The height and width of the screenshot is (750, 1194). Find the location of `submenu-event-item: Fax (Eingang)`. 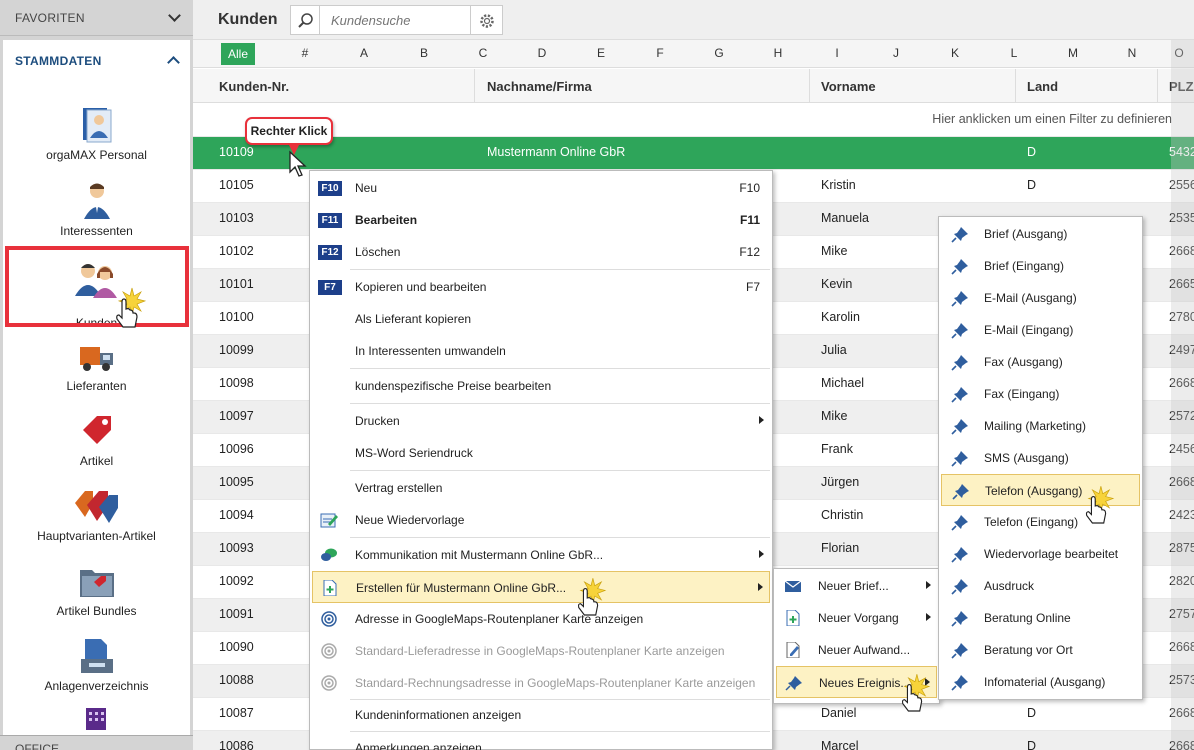

submenu-event-item: Fax (Eingang) is located at coordinates (1040, 394).